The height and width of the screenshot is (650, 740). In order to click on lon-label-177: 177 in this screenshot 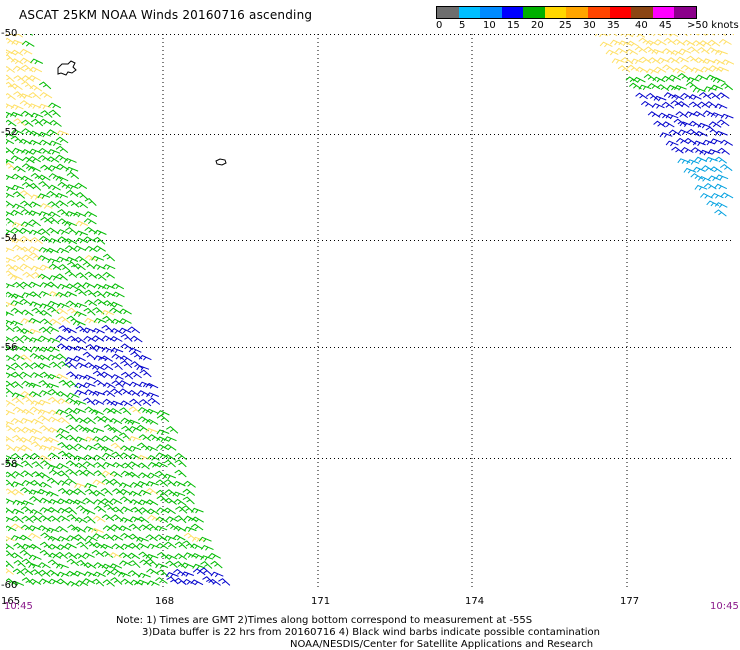, I will do `click(630, 601)`.